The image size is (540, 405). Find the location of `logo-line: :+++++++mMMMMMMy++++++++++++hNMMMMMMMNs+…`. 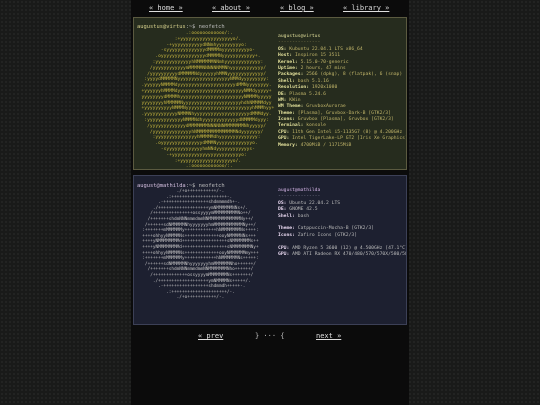

logo-line: :+++++++mMMMMMMy++++++++++++hNMMMMMMMNs+… is located at coordinates (200, 231).